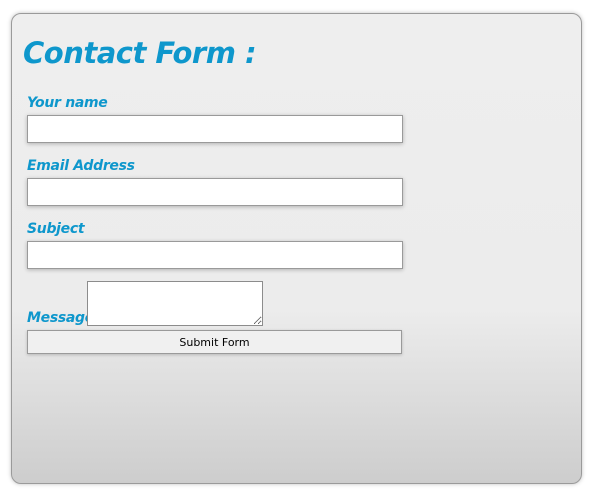 Image resolution: width=595 pixels, height=497 pixels. What do you see at coordinates (67, 103) in the screenshot?
I see `name-label: Your name` at bounding box center [67, 103].